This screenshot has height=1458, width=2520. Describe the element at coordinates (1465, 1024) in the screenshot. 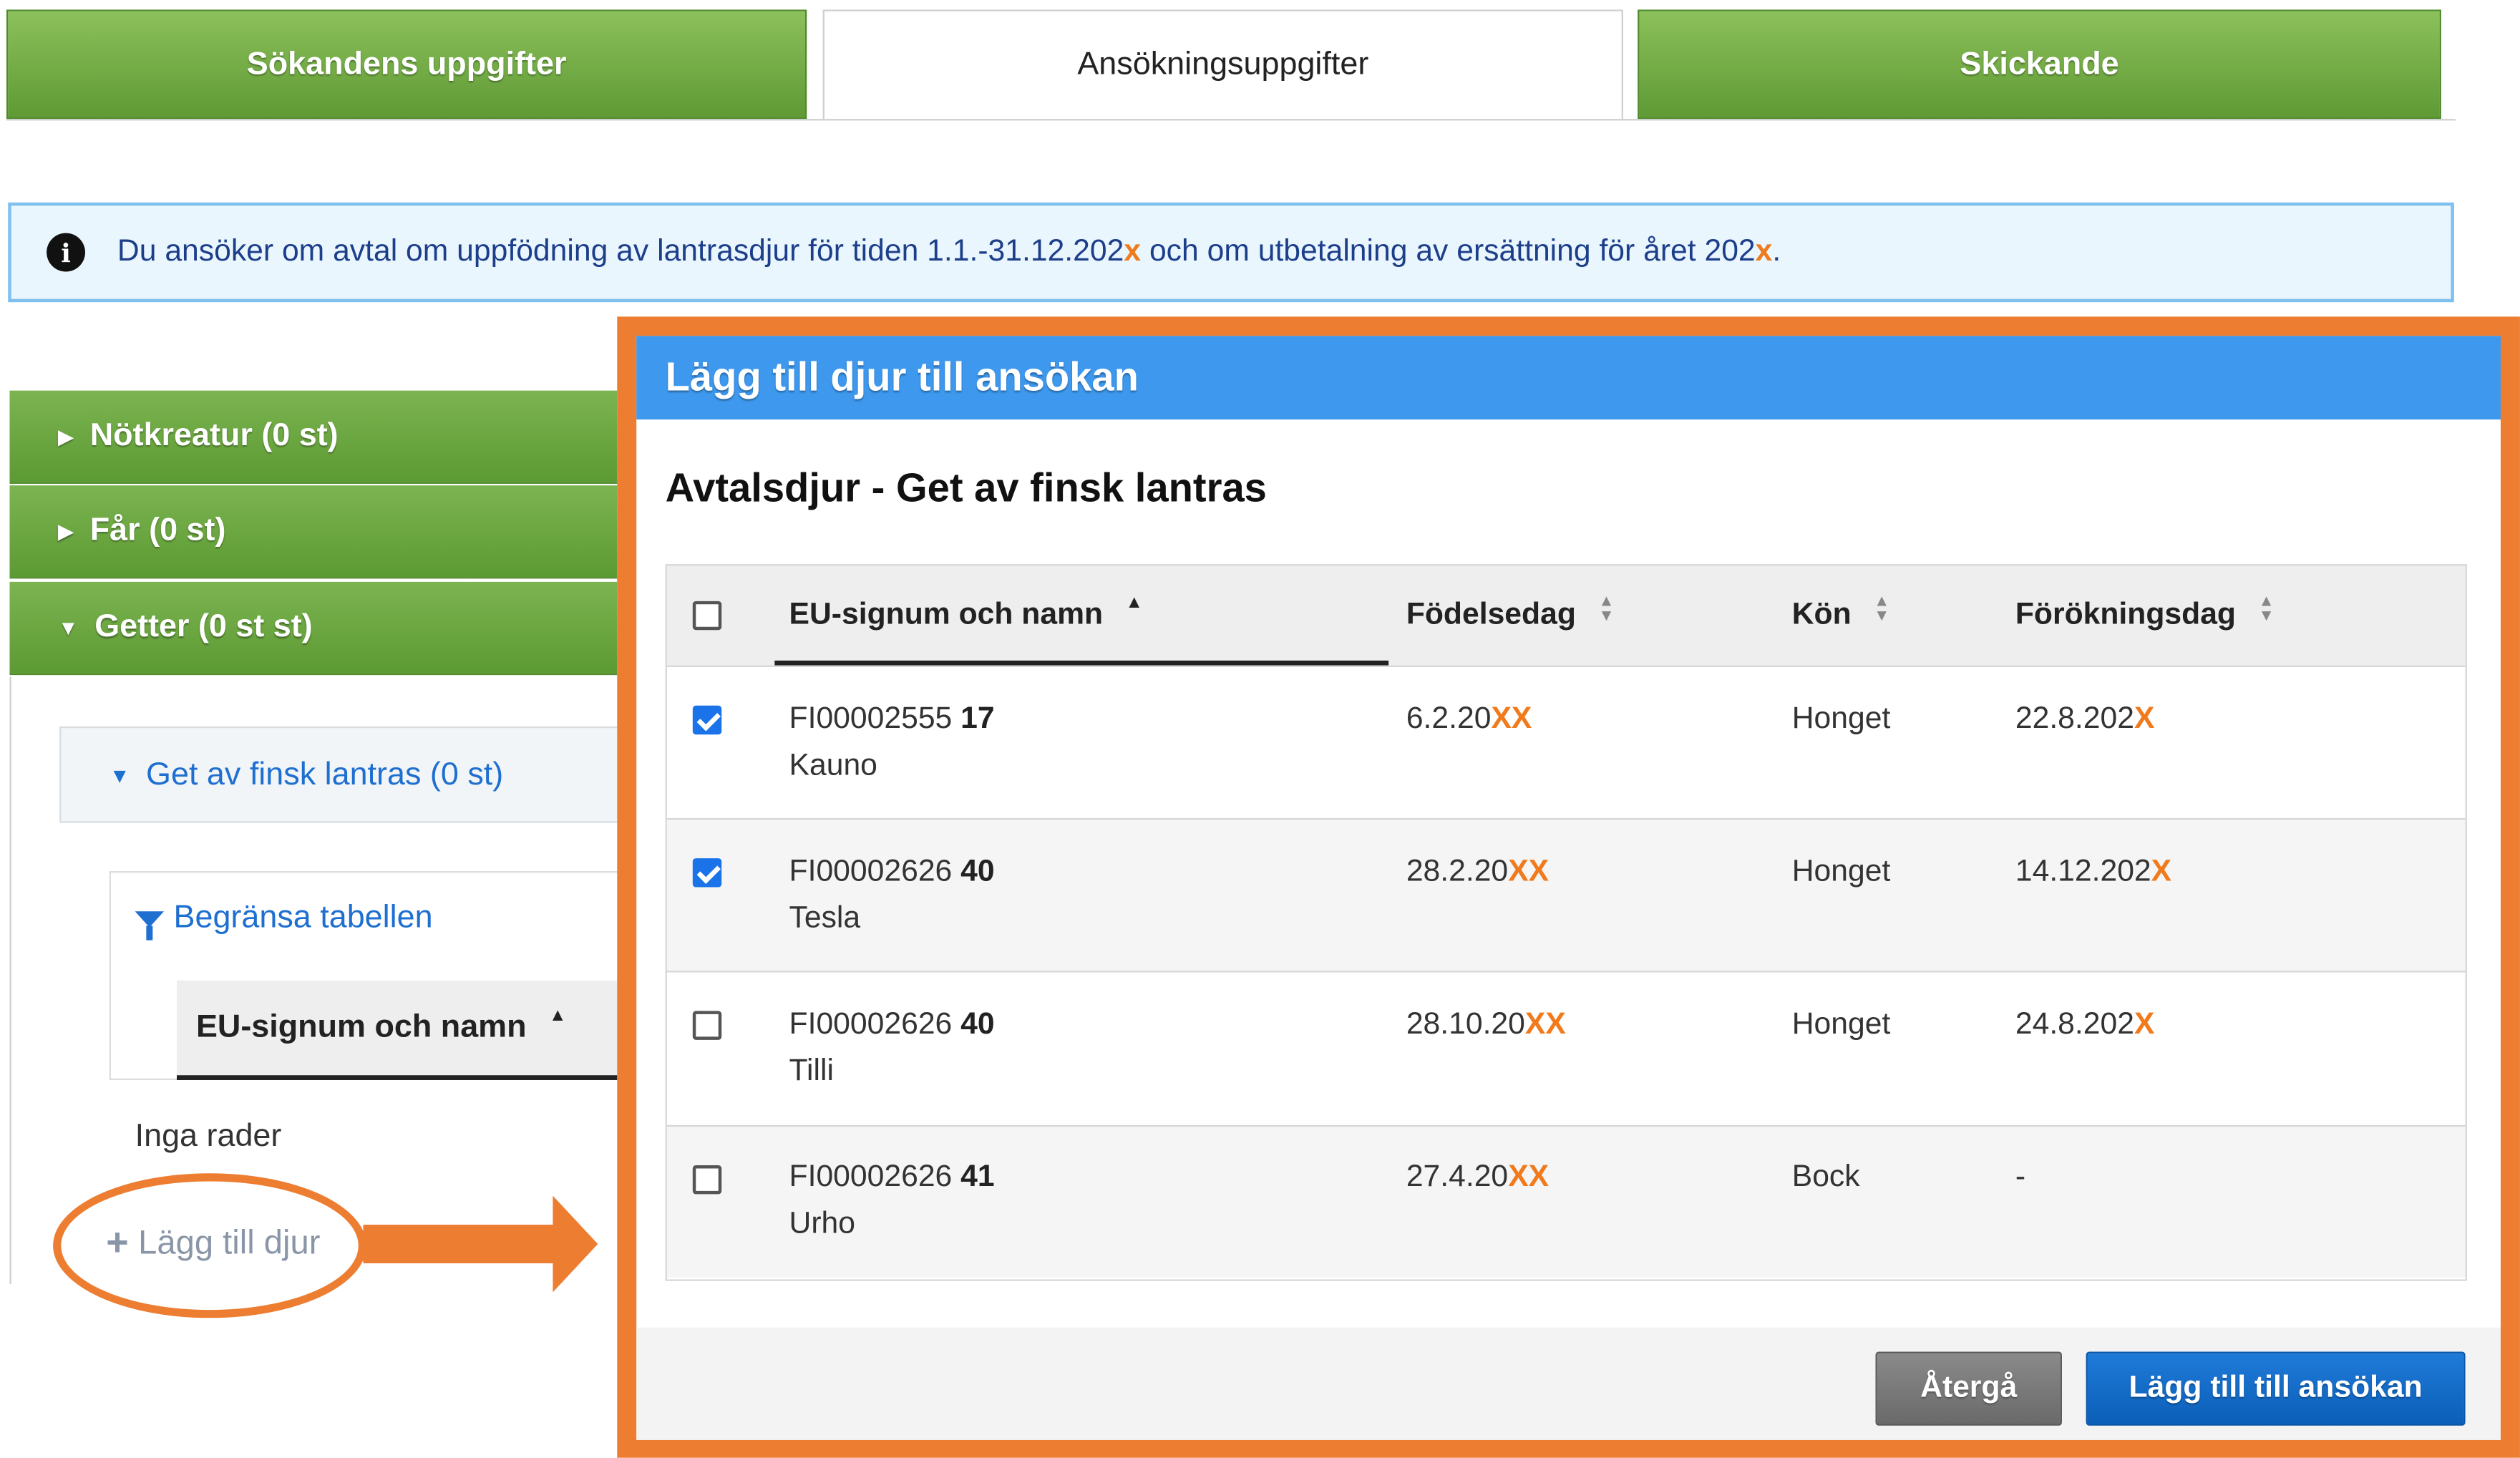

I see `date-part: 28.10.20` at that location.